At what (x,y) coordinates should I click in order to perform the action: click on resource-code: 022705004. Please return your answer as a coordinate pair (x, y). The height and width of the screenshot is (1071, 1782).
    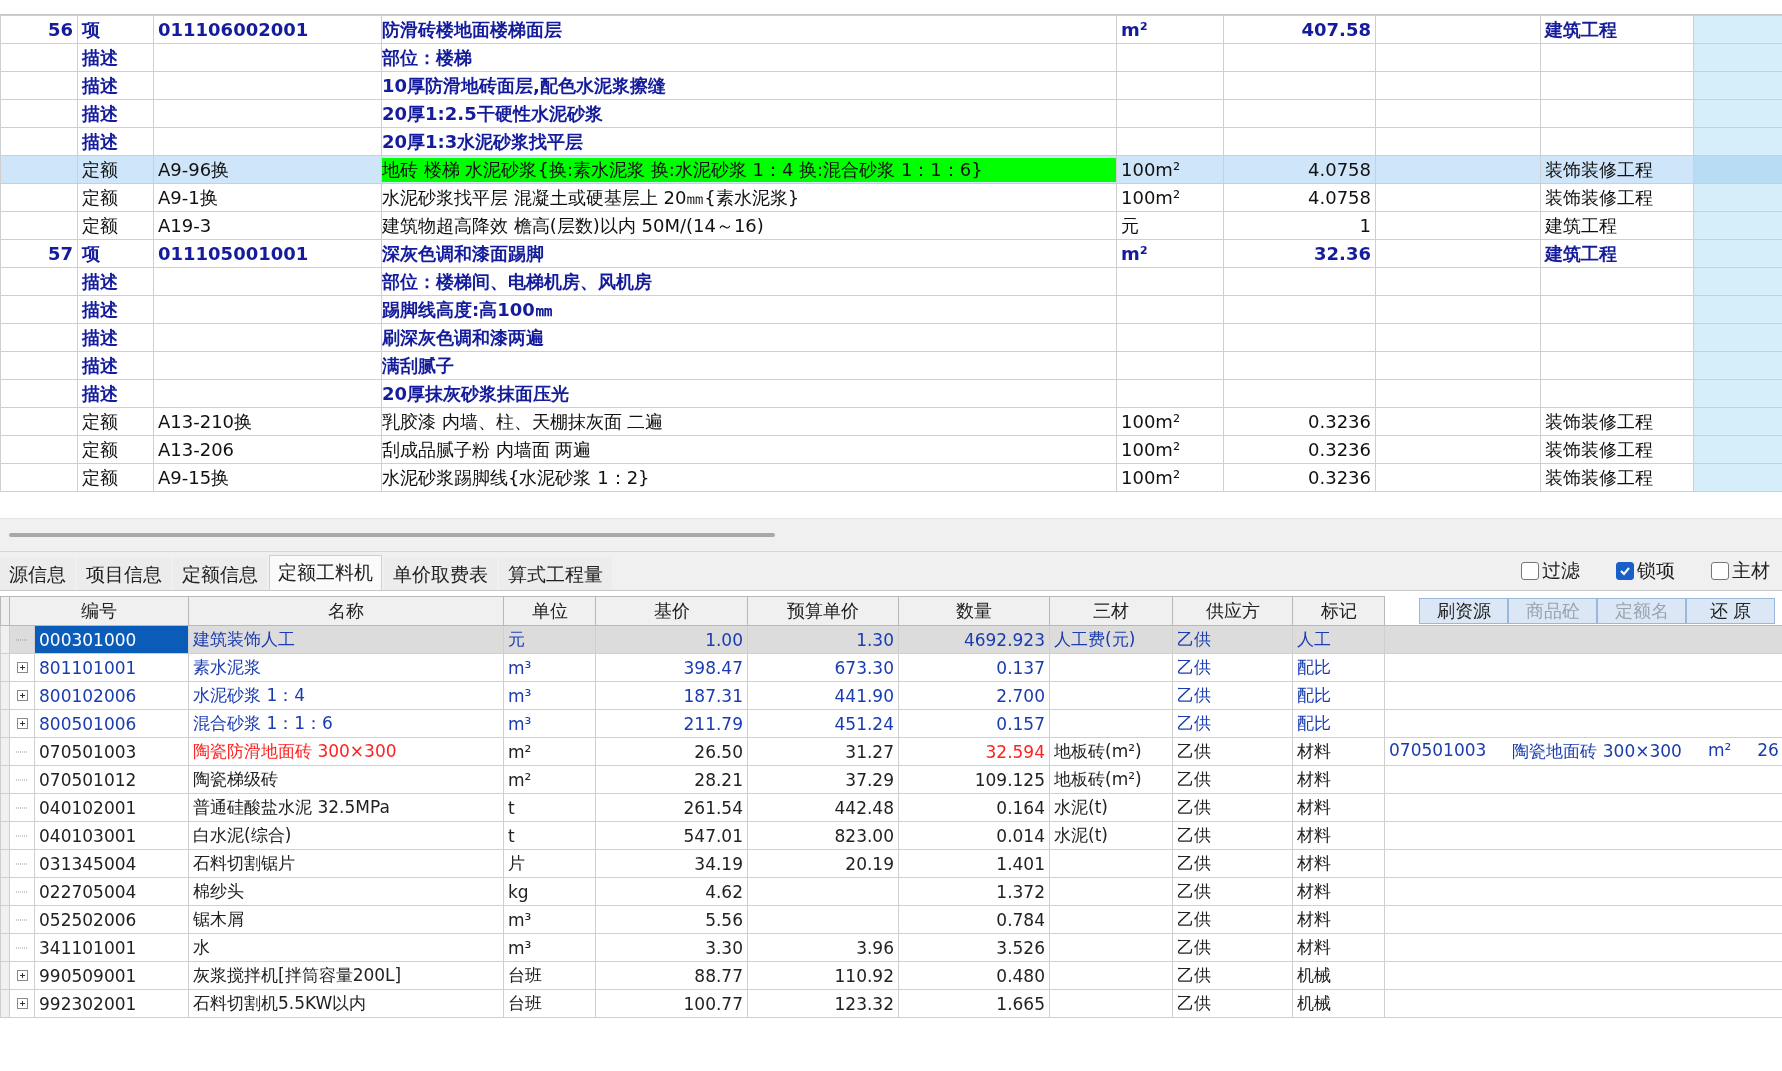
    Looking at the image, I should click on (88, 891).